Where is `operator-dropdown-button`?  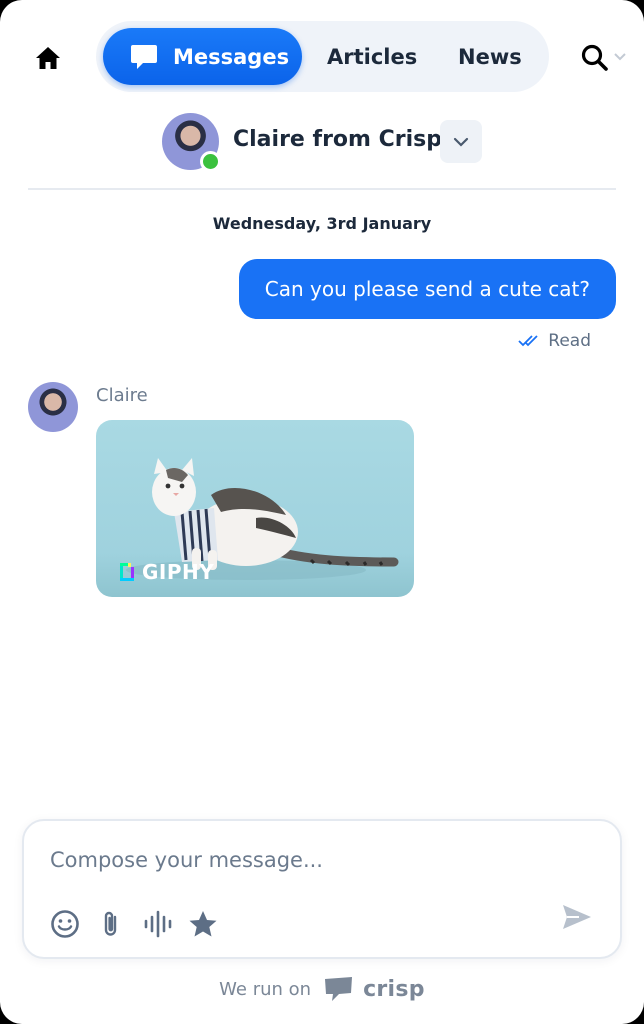 operator-dropdown-button is located at coordinates (461, 141).